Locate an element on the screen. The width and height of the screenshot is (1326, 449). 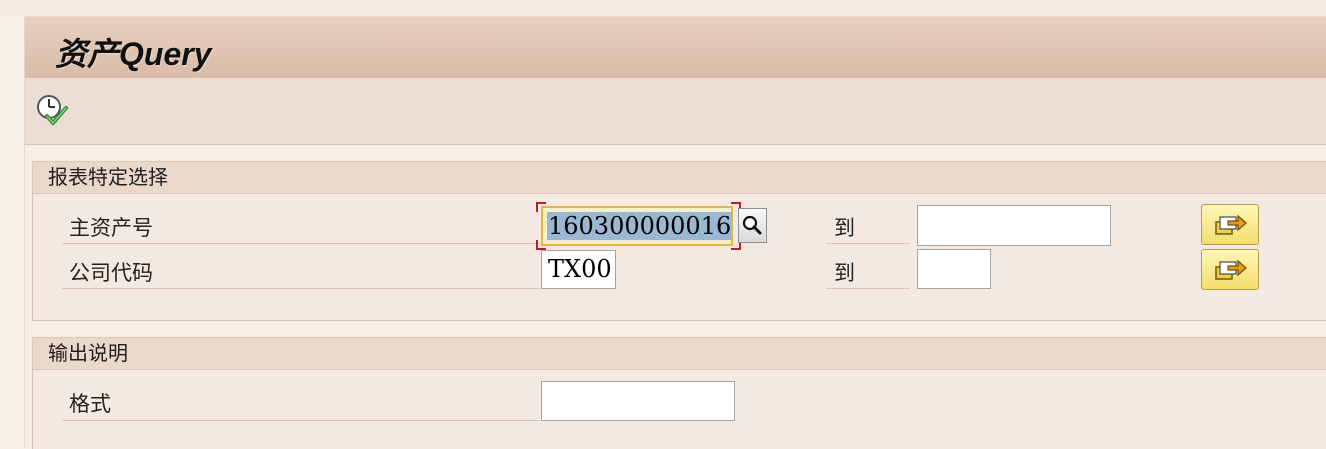
layout-label: 格式 is located at coordinates (90, 404).